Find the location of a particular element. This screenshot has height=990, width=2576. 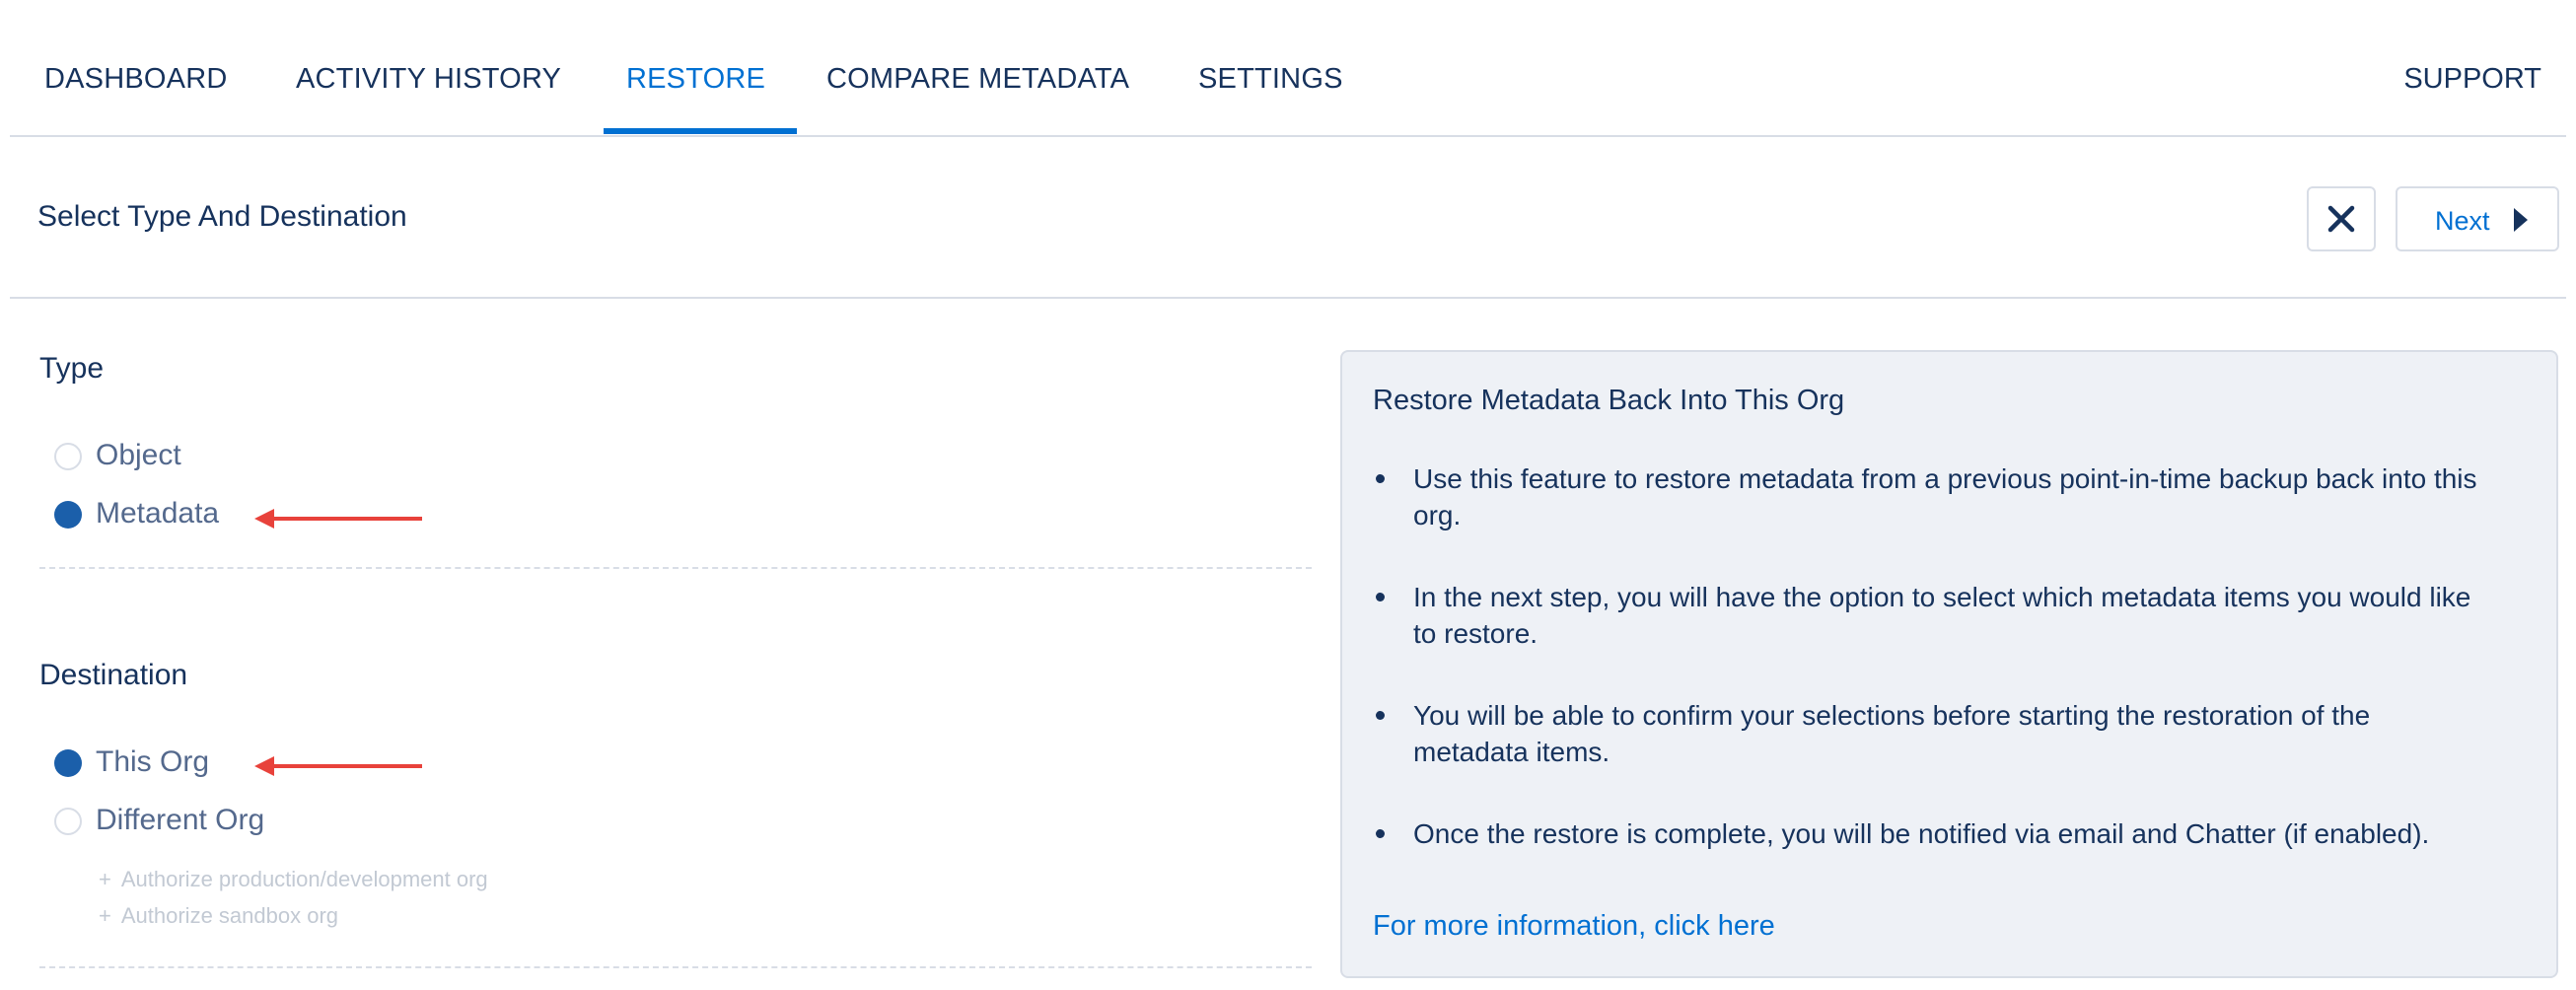

tab-dashboard: DASHBOARD is located at coordinates (136, 79).